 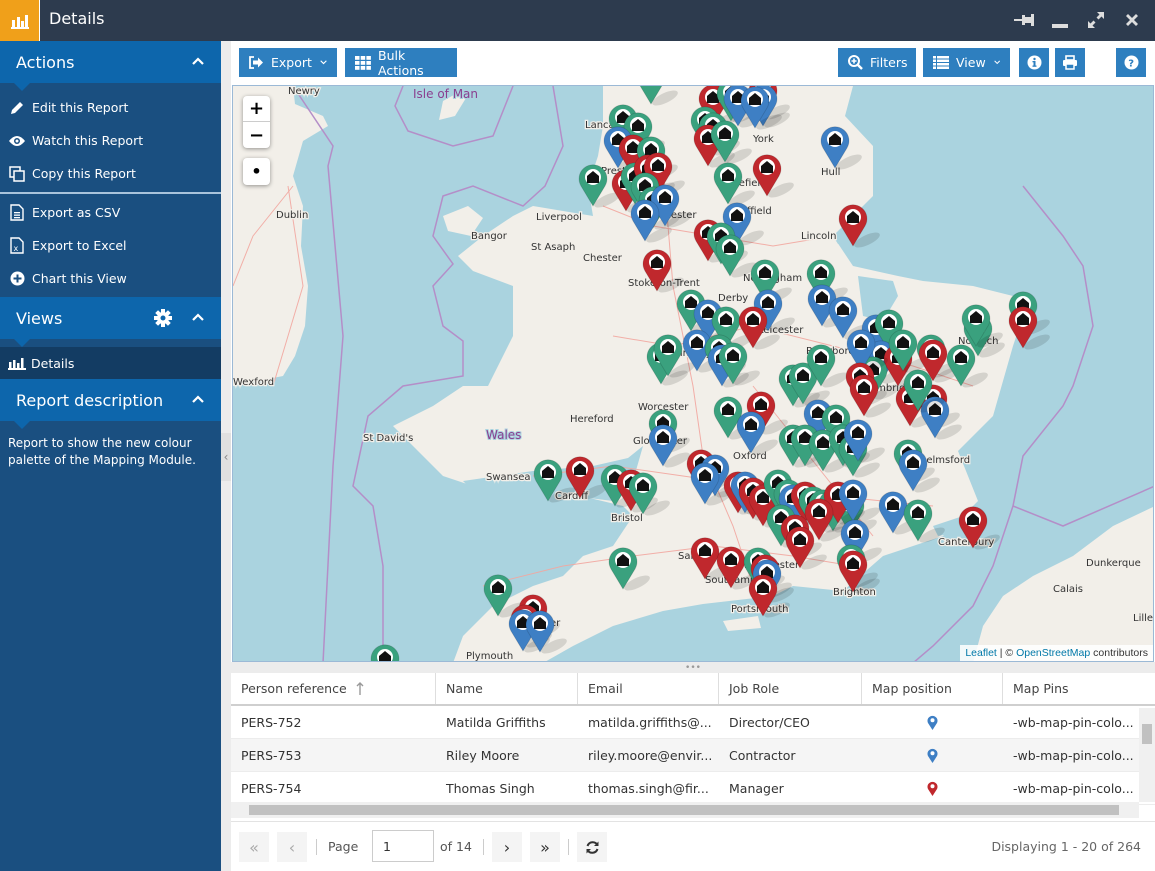 I want to click on map-grid-splitter: •••, so click(x=693, y=667).